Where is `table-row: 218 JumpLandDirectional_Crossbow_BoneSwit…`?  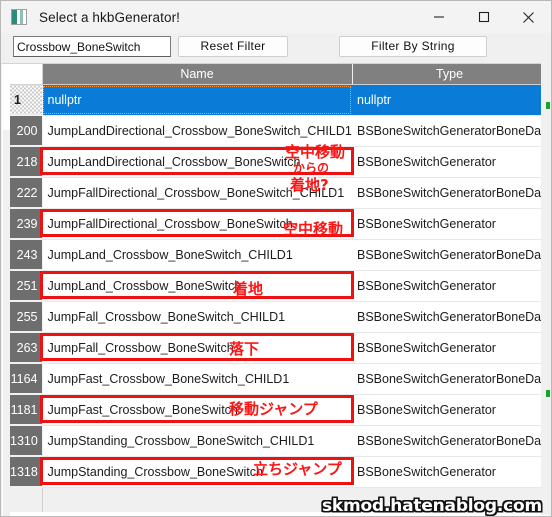
table-row: 218 JumpLandDirectional_Crossbow_BoneSwit… is located at coordinates (278, 162).